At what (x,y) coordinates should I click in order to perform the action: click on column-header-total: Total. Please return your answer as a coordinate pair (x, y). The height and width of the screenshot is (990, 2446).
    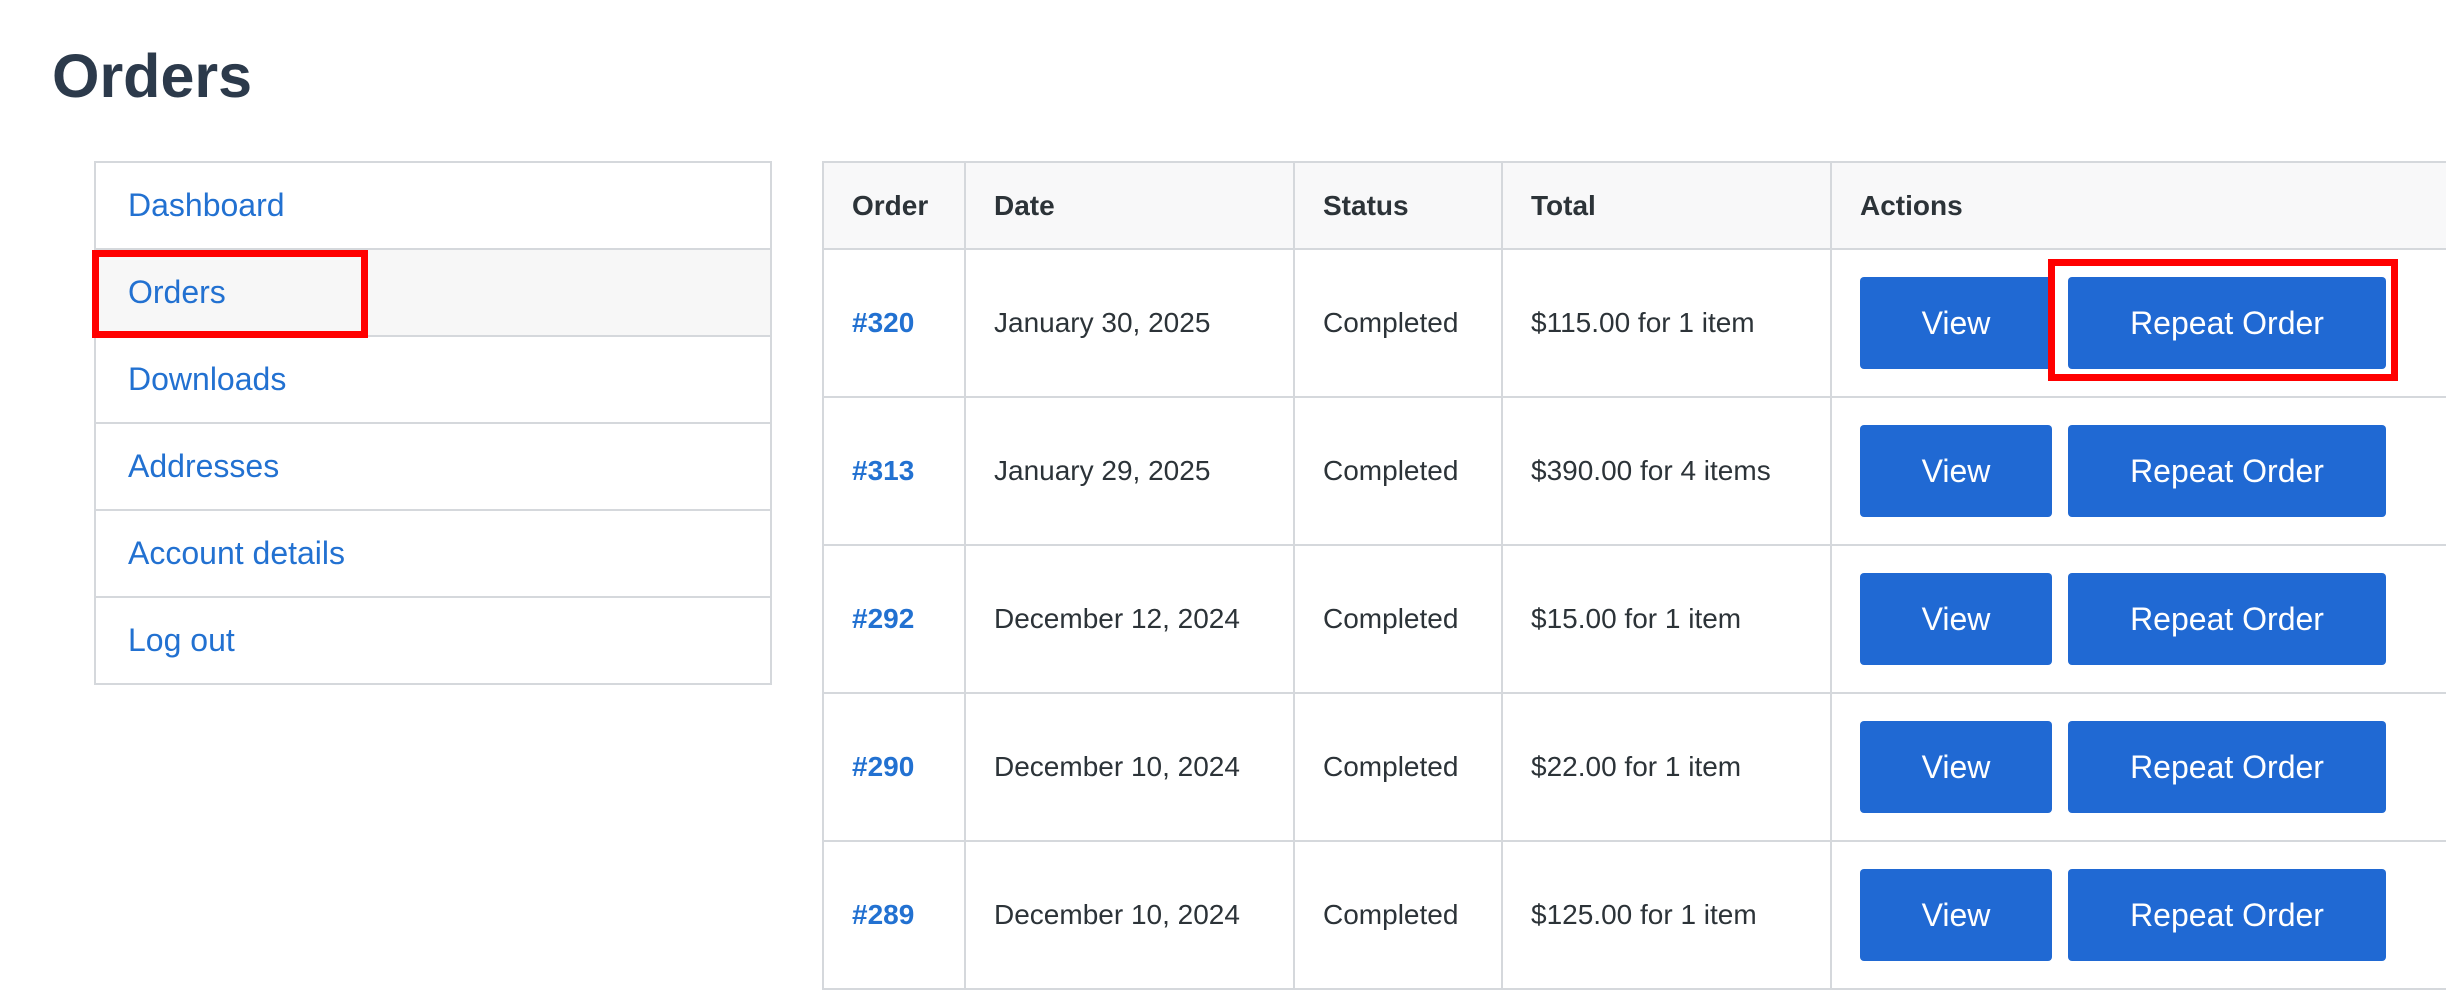
    Looking at the image, I should click on (1666, 205).